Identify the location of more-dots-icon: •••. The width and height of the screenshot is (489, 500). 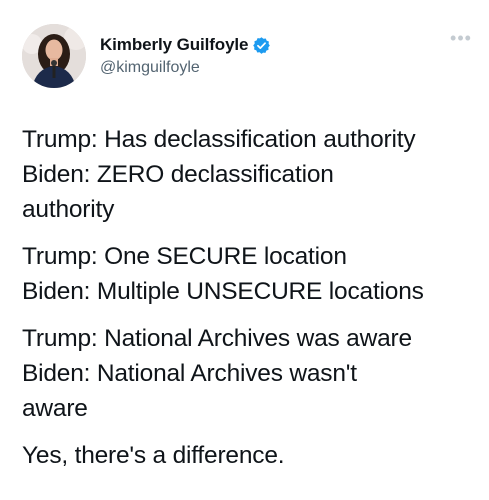
(461, 38).